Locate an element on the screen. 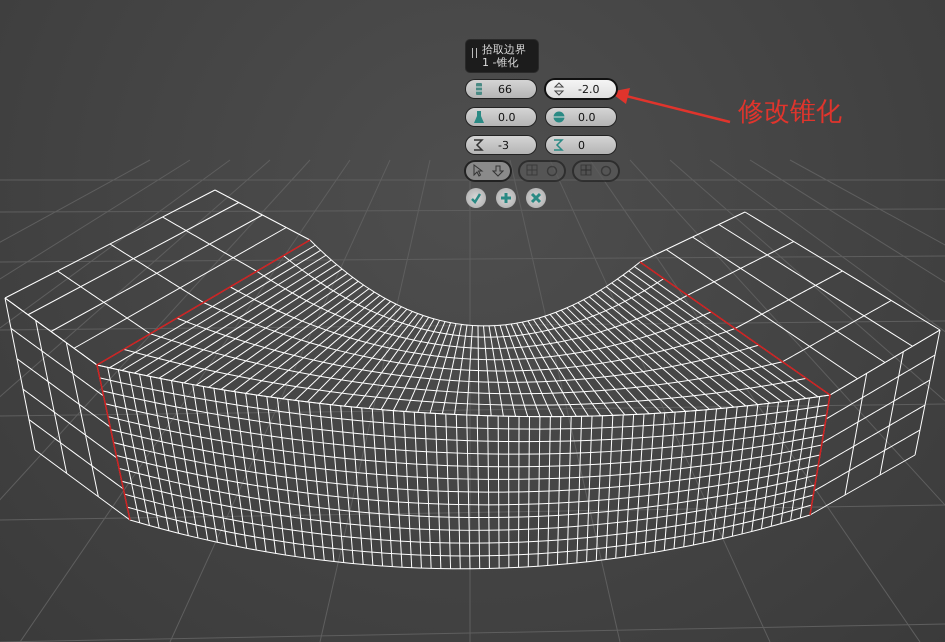 The image size is (945, 642). apply-button is located at coordinates (506, 198).